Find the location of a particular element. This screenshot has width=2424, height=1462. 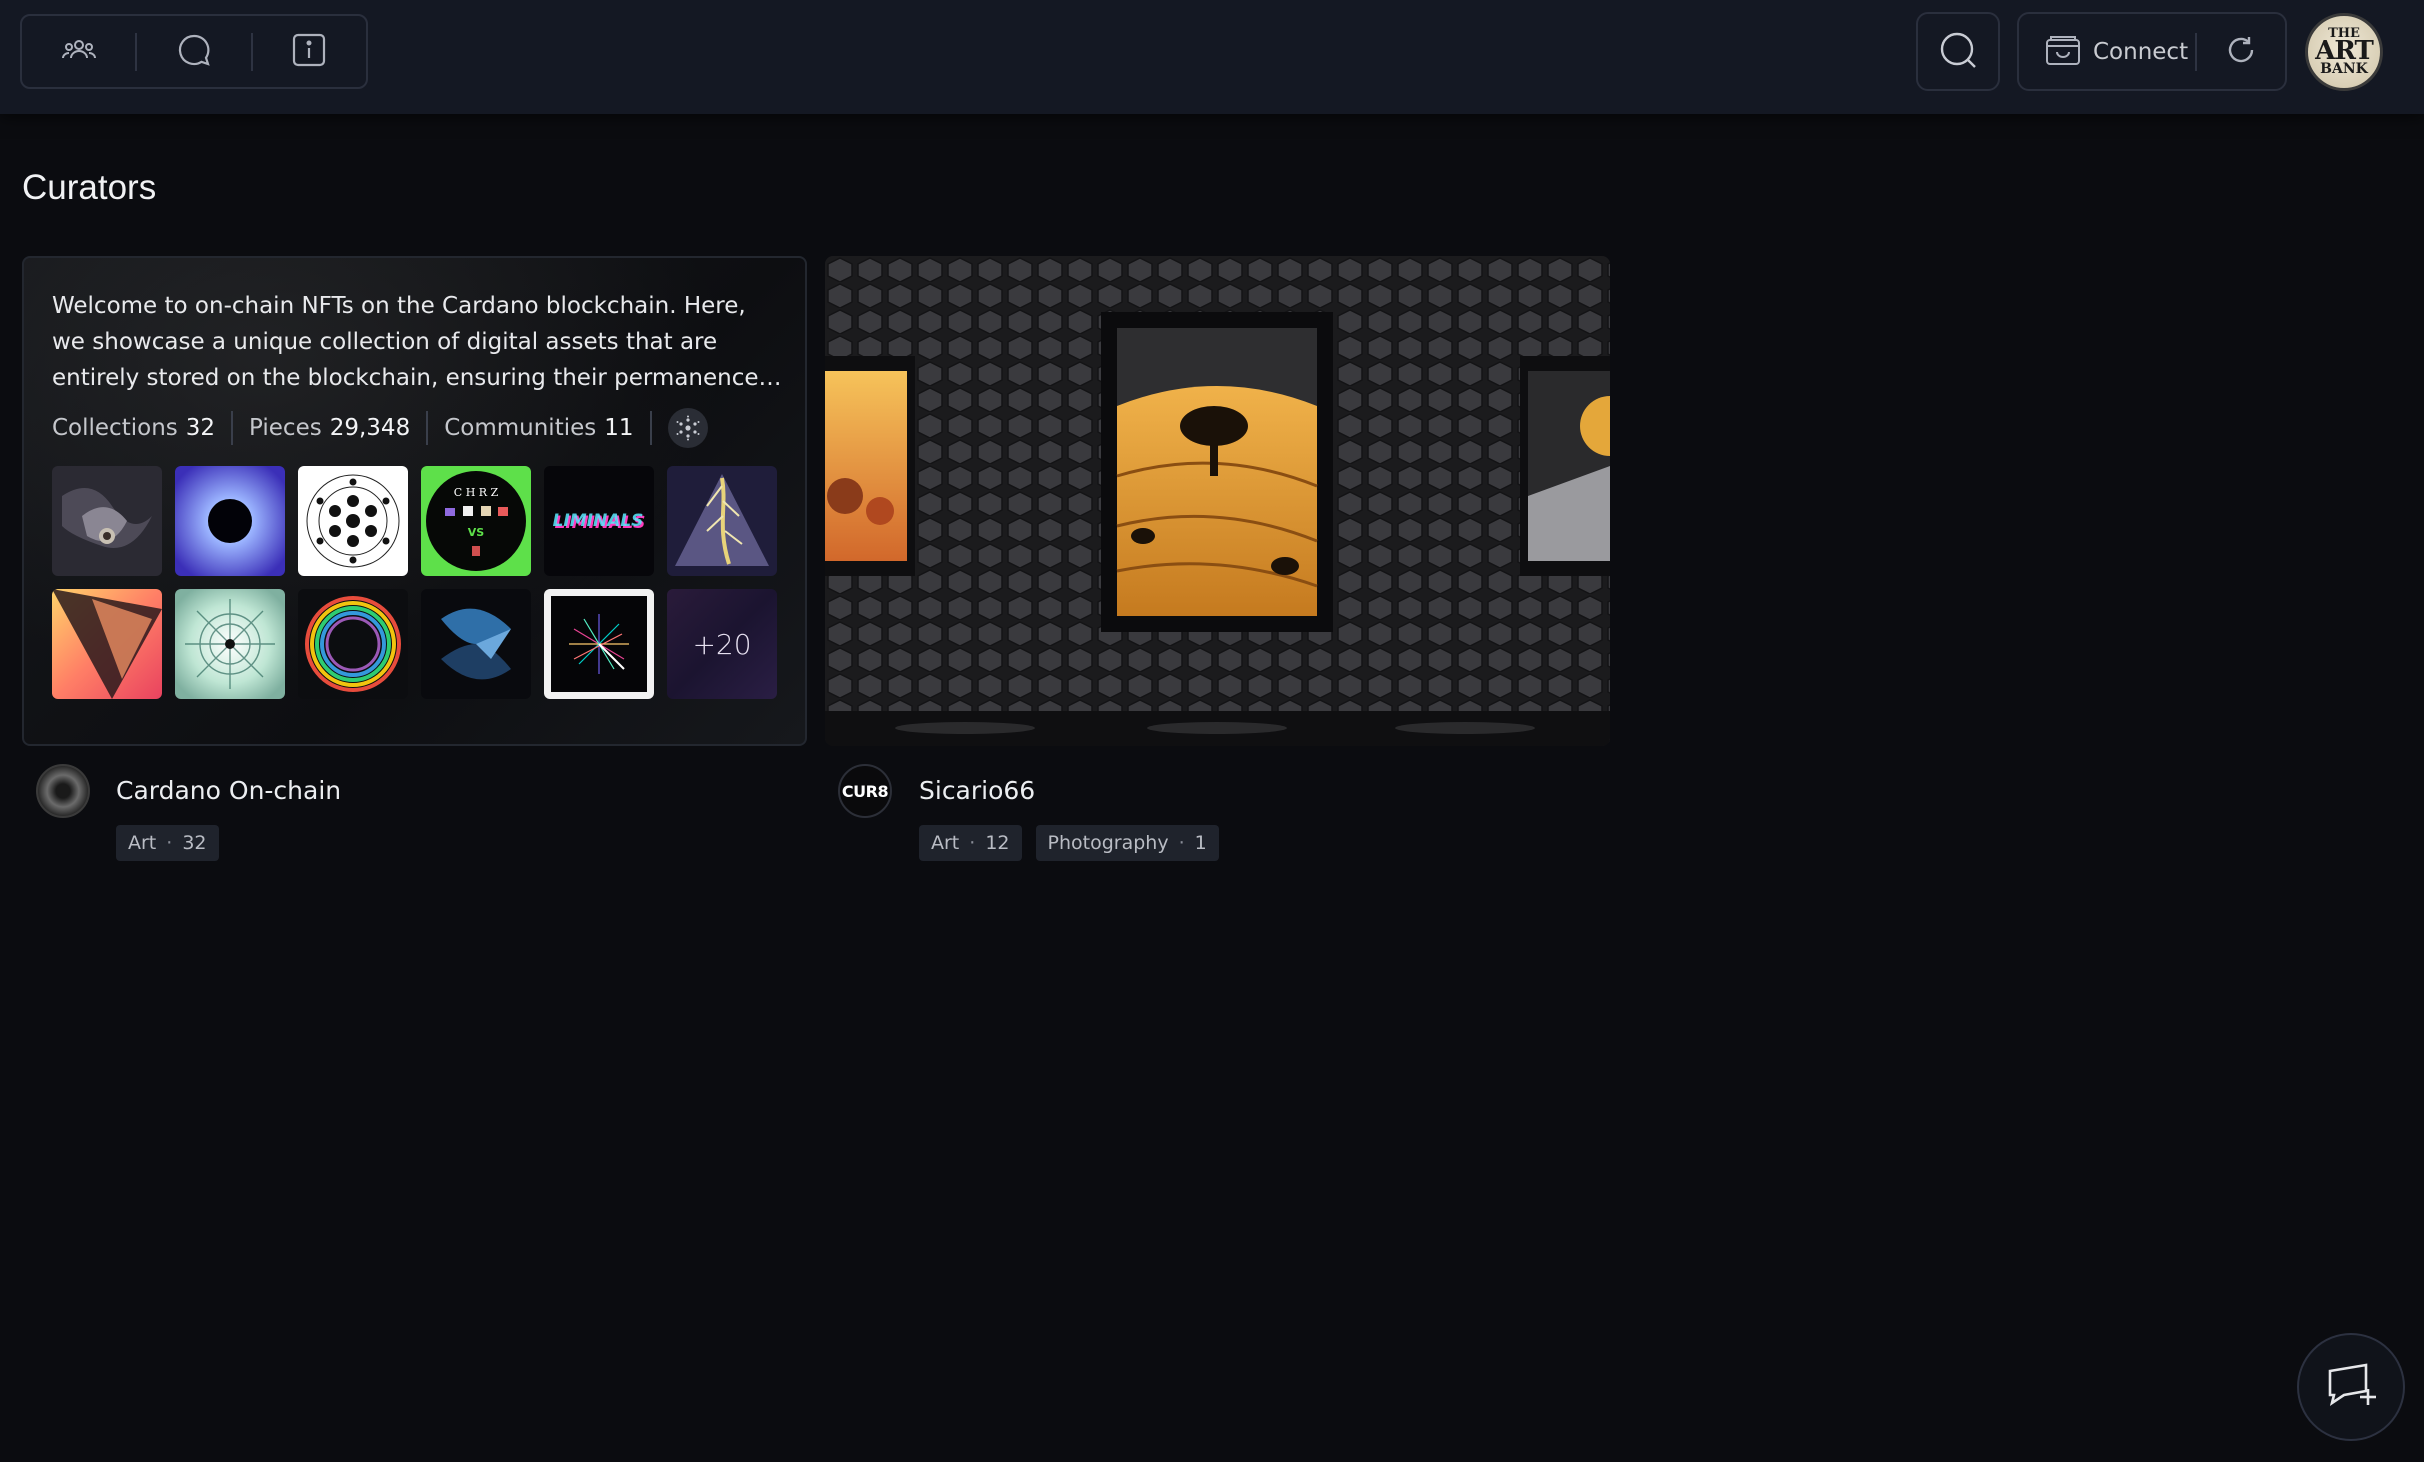

collection-thumb: LIMINALS LIMINALS is located at coordinates (599, 521).